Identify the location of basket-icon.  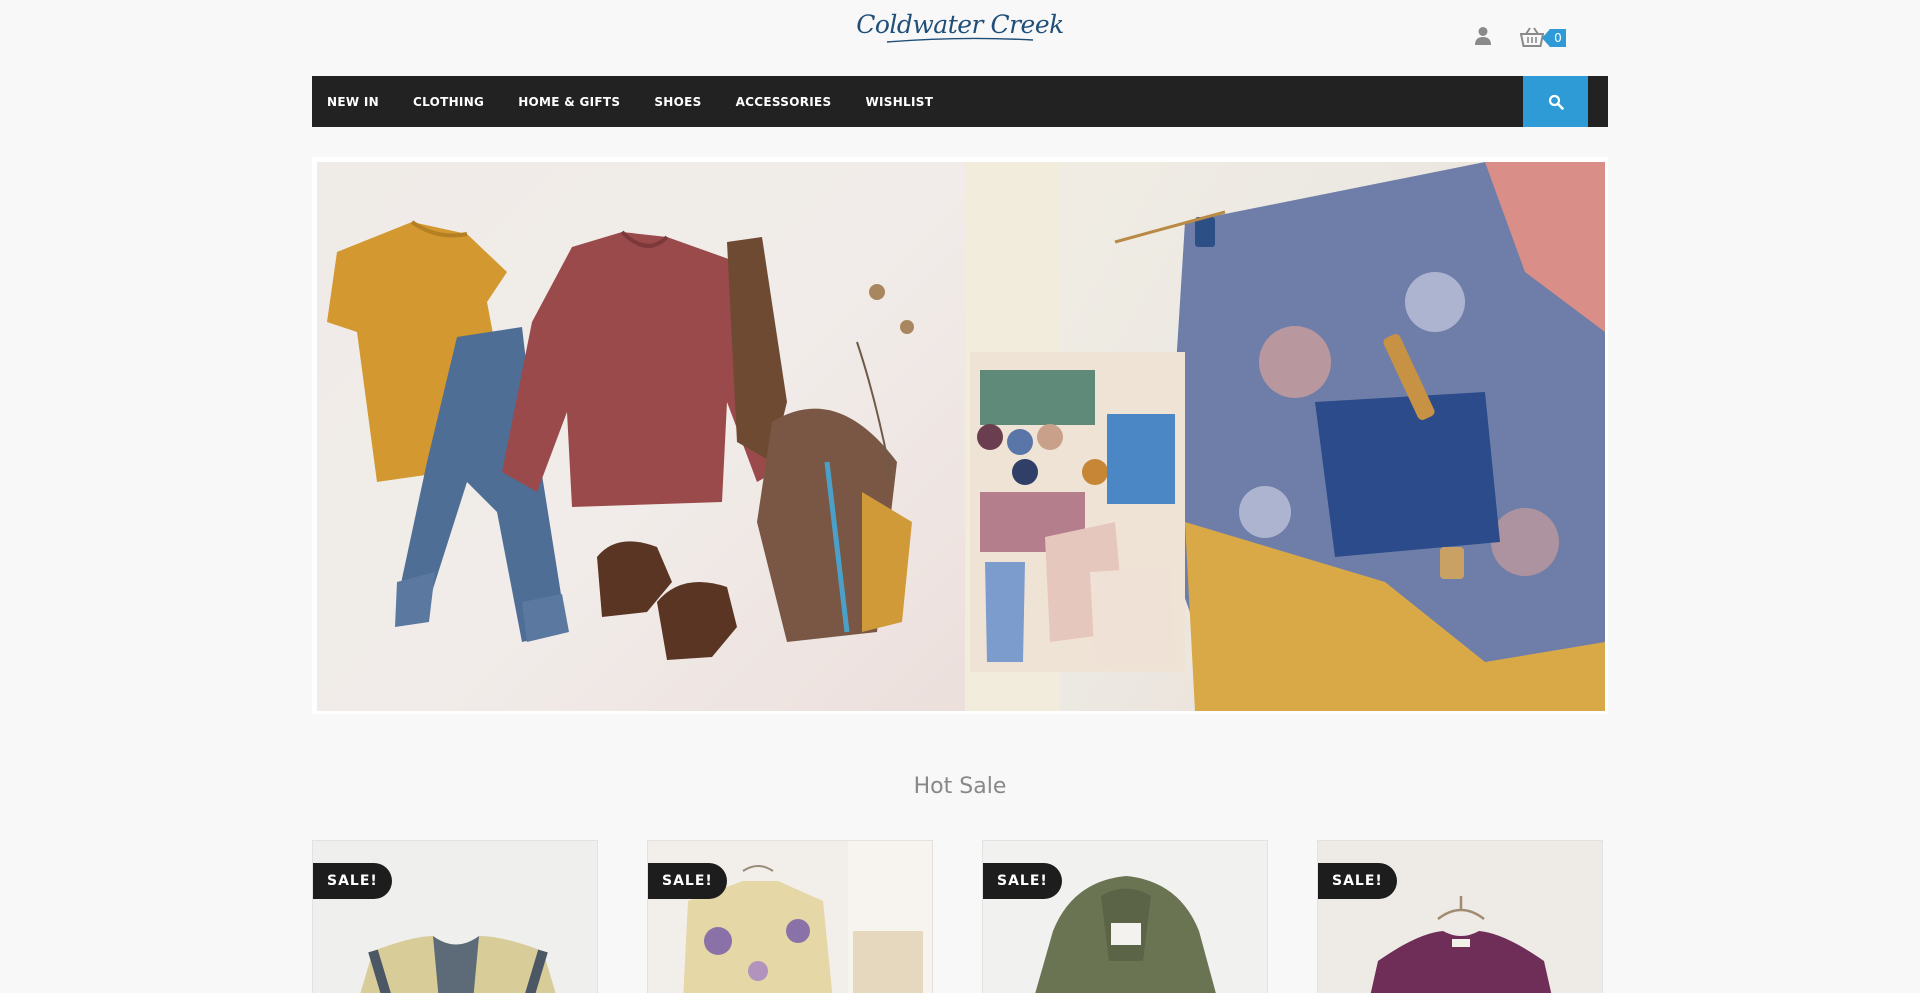
(1532, 37).